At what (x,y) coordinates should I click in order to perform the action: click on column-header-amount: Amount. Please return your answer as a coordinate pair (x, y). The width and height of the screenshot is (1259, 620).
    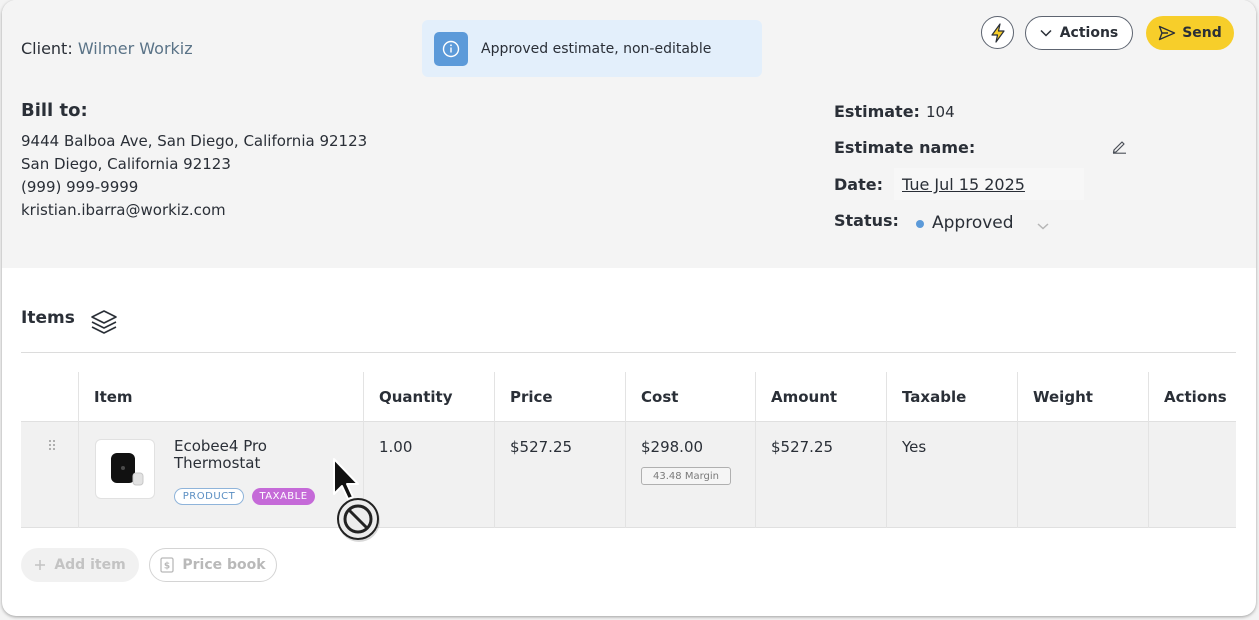
    Looking at the image, I should click on (804, 397).